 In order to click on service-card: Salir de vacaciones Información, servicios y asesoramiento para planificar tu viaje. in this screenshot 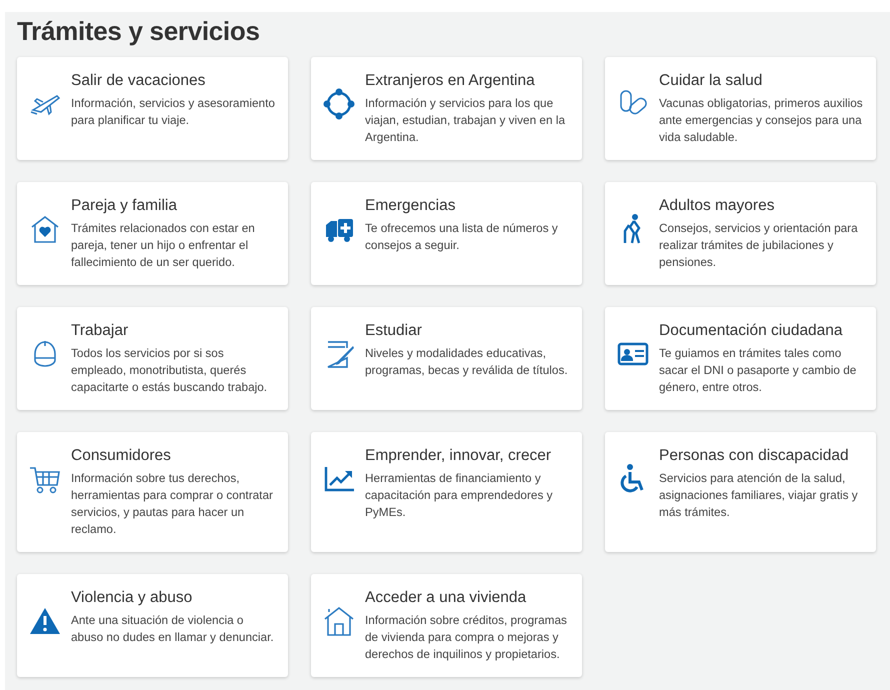, I will do `click(152, 108)`.